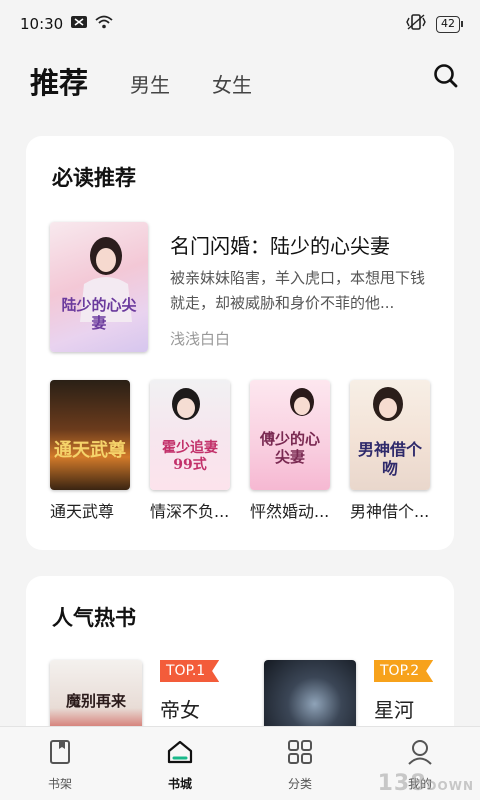 The height and width of the screenshot is (800, 480). What do you see at coordinates (280, 246) in the screenshot?
I see `featured-title: 名门闪婚：陆少的心尖妻` at bounding box center [280, 246].